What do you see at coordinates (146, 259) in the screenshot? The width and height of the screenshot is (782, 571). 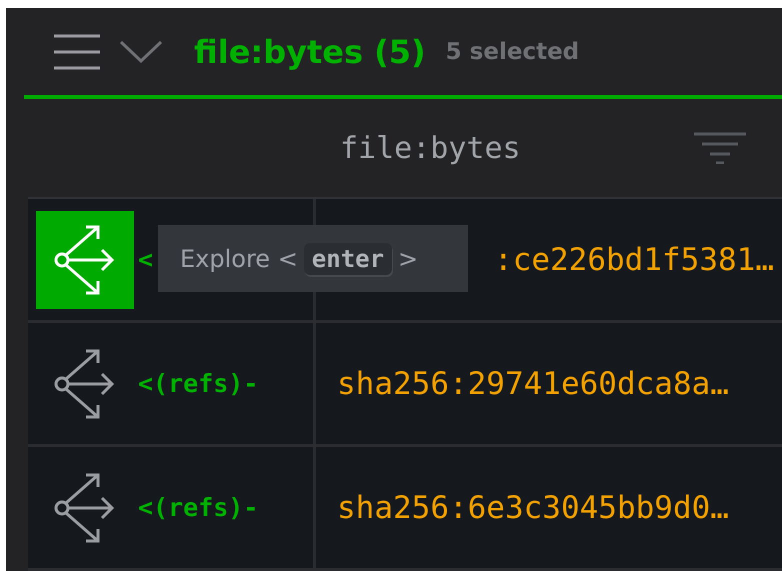 I see `refs-label: <` at bounding box center [146, 259].